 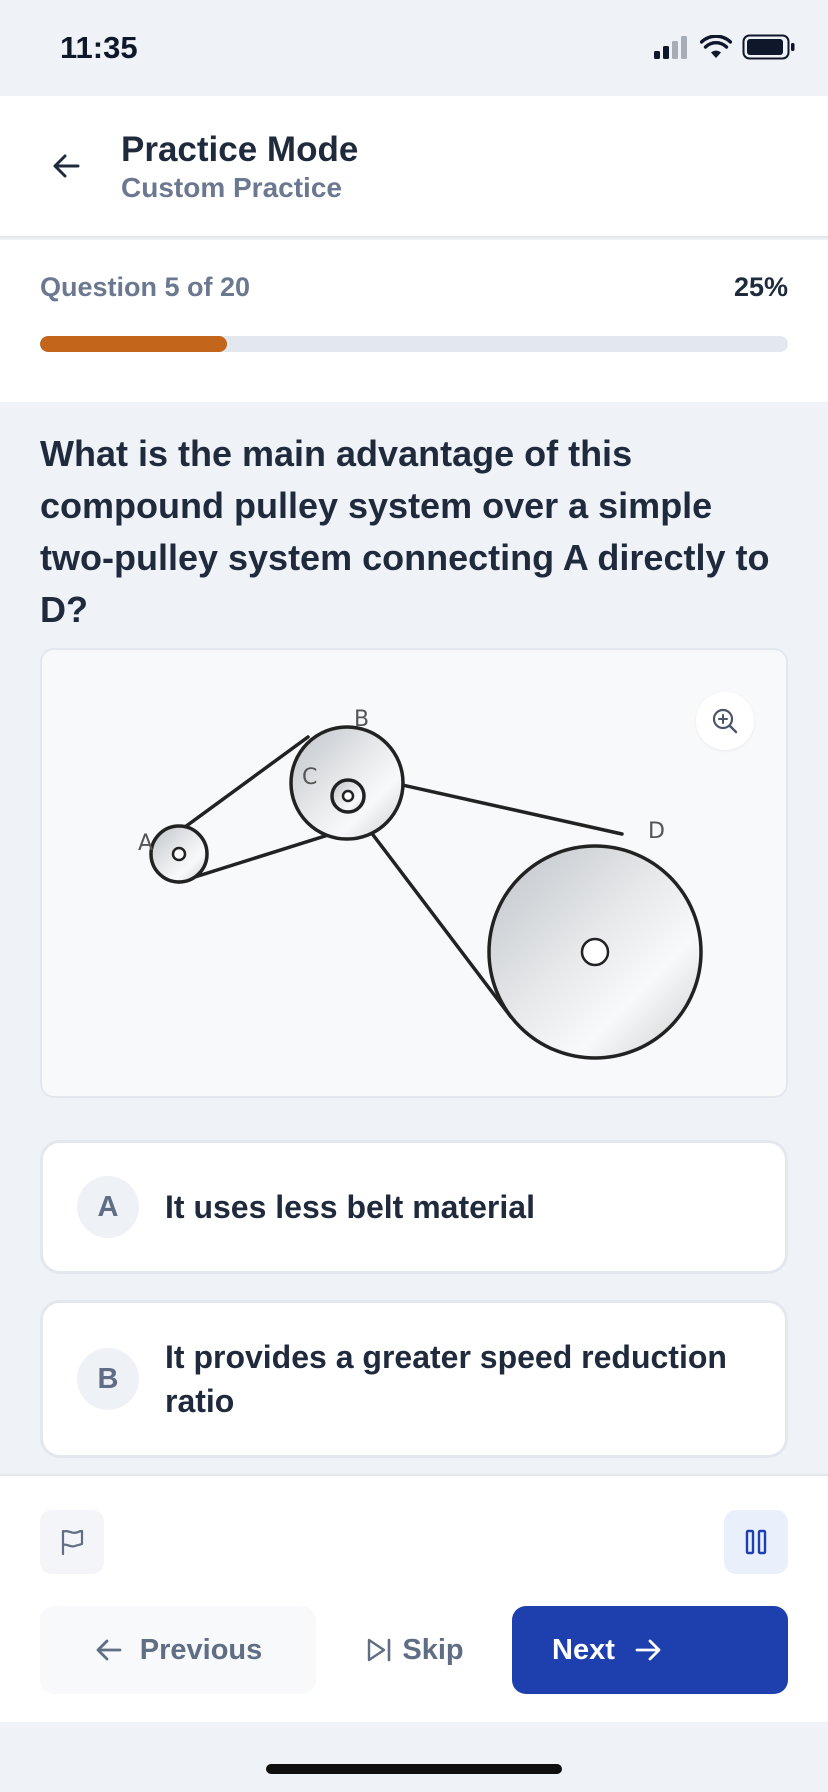 What do you see at coordinates (670, 47) in the screenshot?
I see `signal-icon` at bounding box center [670, 47].